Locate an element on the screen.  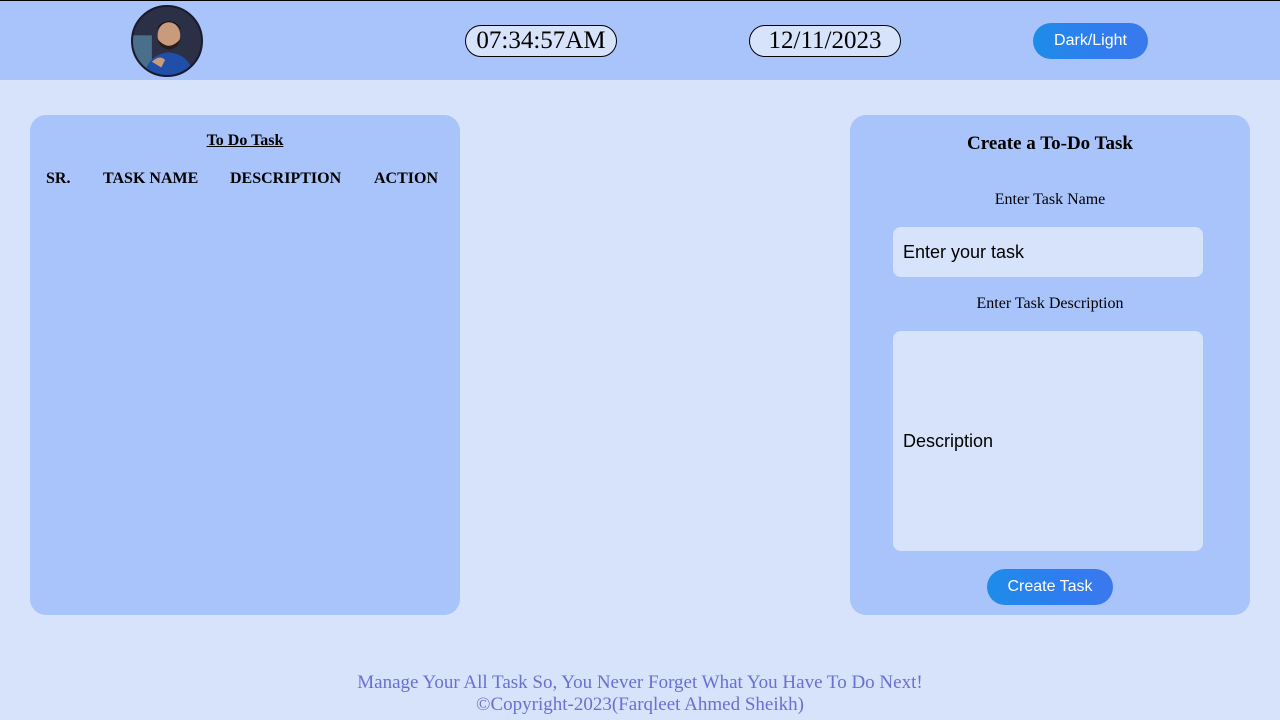
task-description-input: Description is located at coordinates (1048, 441).